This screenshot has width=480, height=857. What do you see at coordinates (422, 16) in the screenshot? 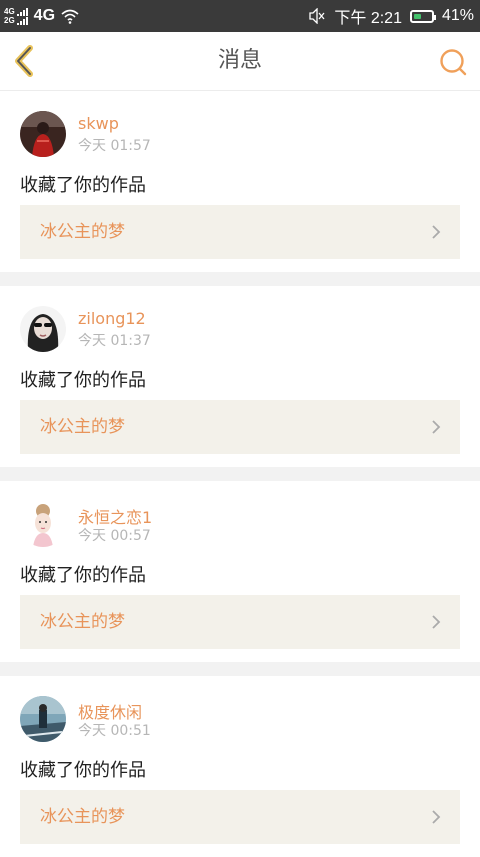
I see `battery-icon` at bounding box center [422, 16].